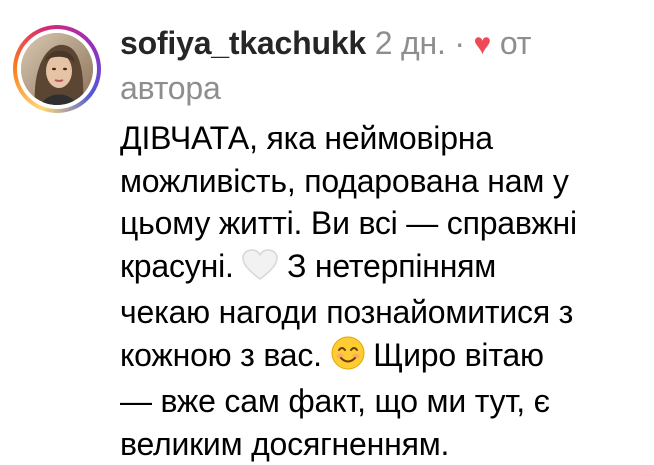  What do you see at coordinates (243, 43) in the screenshot?
I see `username-link: sofiya_tkachukk` at bounding box center [243, 43].